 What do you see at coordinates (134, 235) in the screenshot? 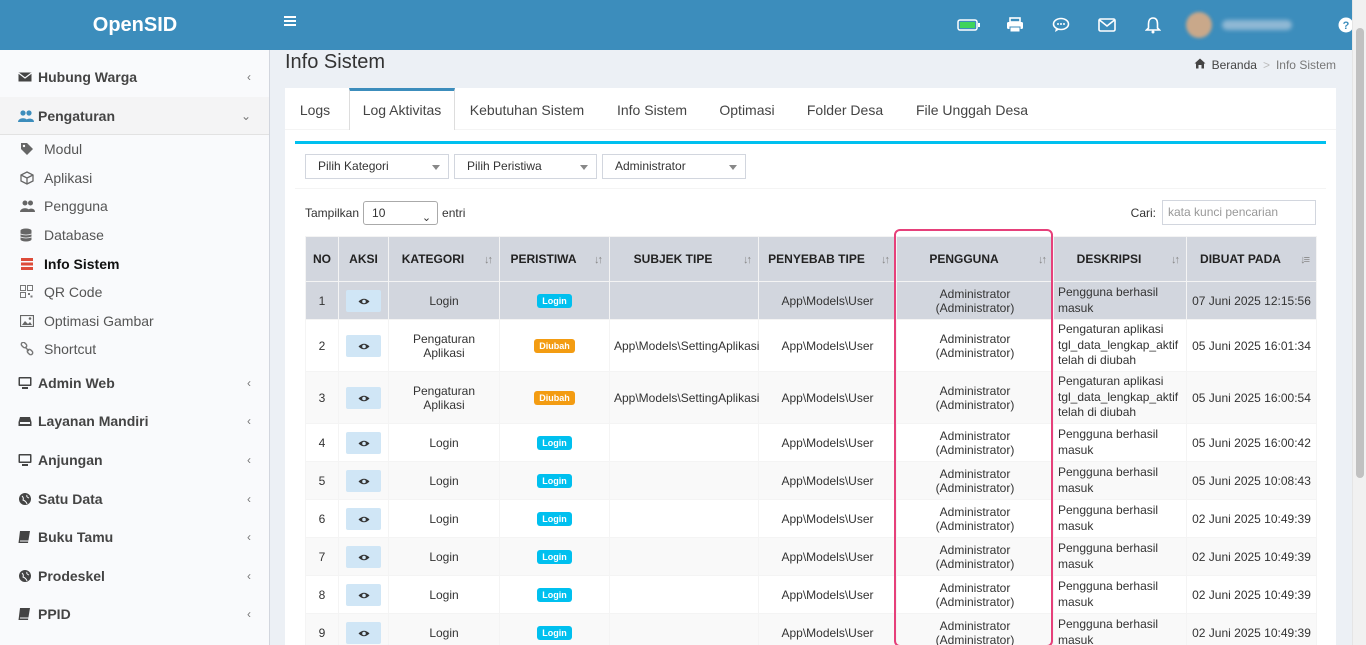
I see `sidebar-sub-database: Database` at bounding box center [134, 235].